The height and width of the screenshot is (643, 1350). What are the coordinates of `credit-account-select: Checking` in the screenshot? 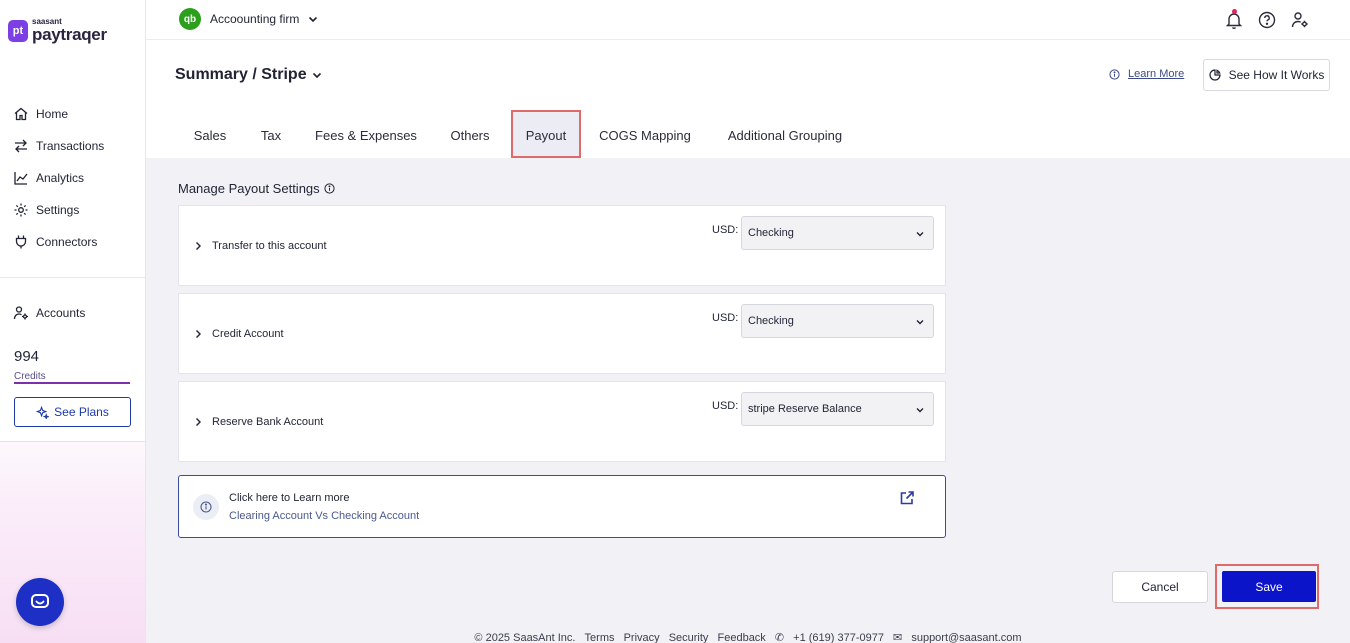 It's located at (837, 321).